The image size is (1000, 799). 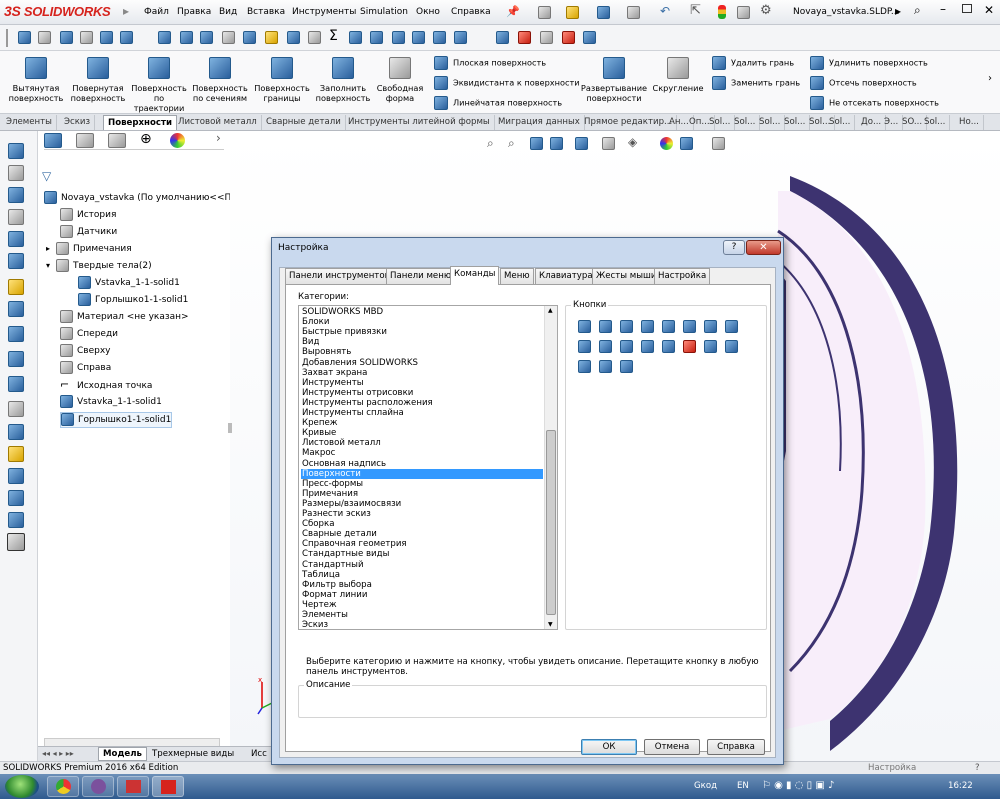 What do you see at coordinates (756, 83) in the screenshot?
I see `replace-face-button: Заменить грань` at bounding box center [756, 83].